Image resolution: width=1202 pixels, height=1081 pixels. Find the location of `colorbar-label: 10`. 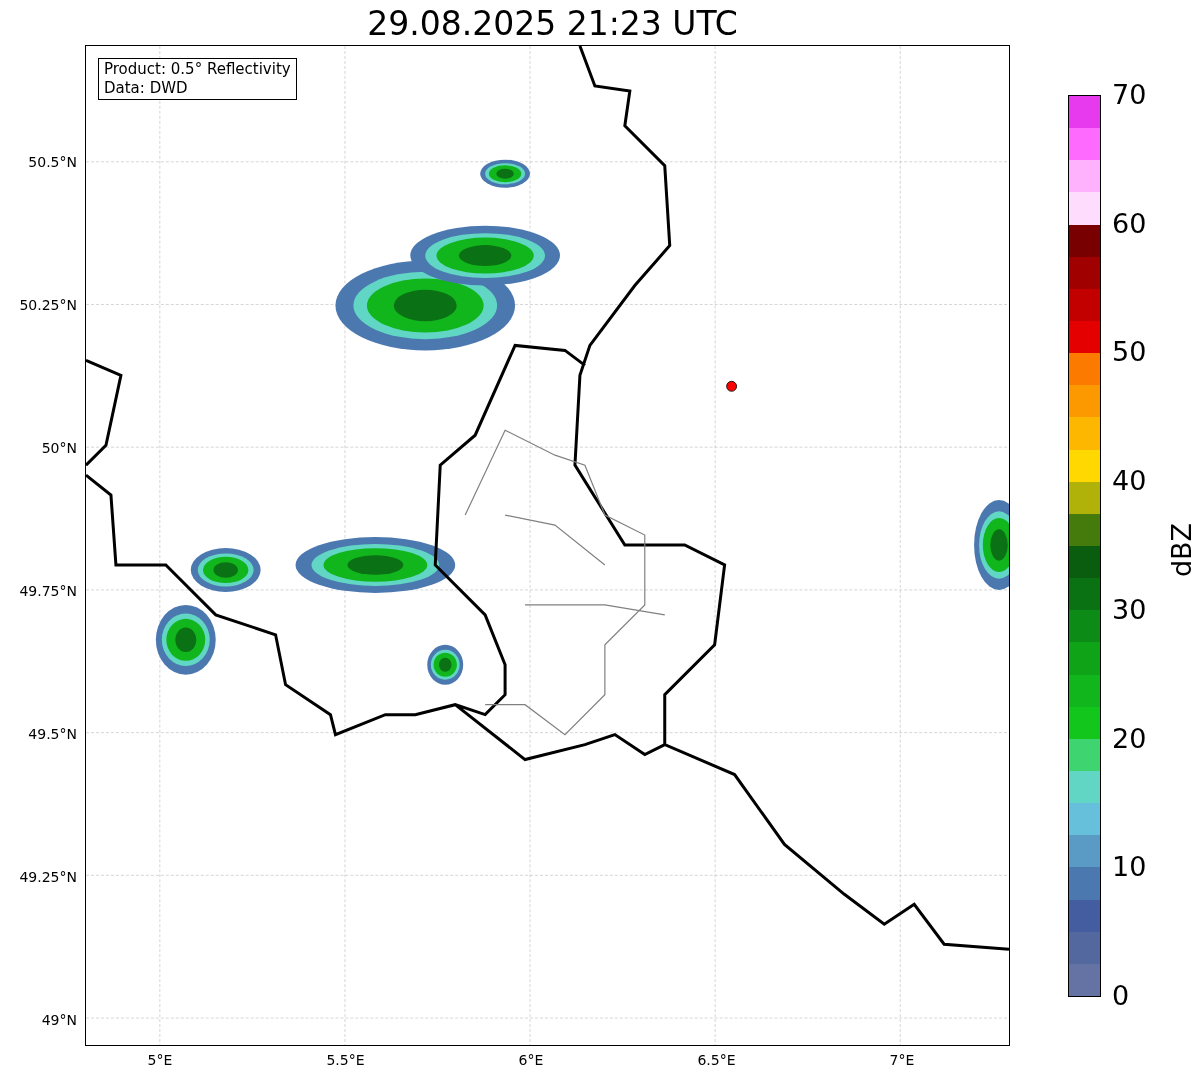

colorbar-label: 10 is located at coordinates (1129, 867).